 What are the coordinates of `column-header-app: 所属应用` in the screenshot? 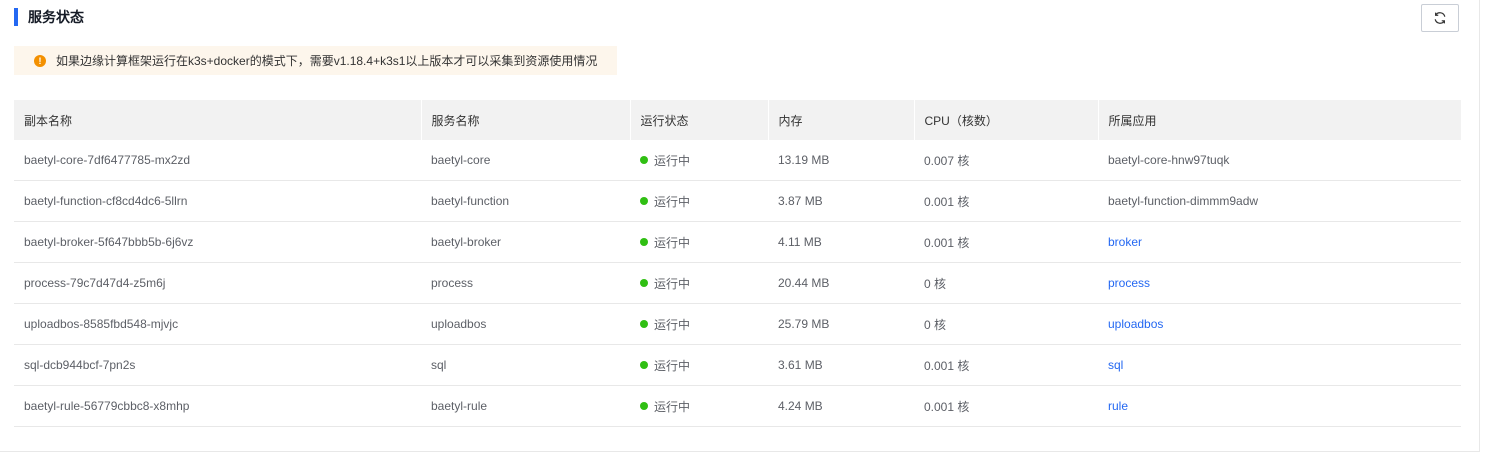 It's located at (1279, 120).